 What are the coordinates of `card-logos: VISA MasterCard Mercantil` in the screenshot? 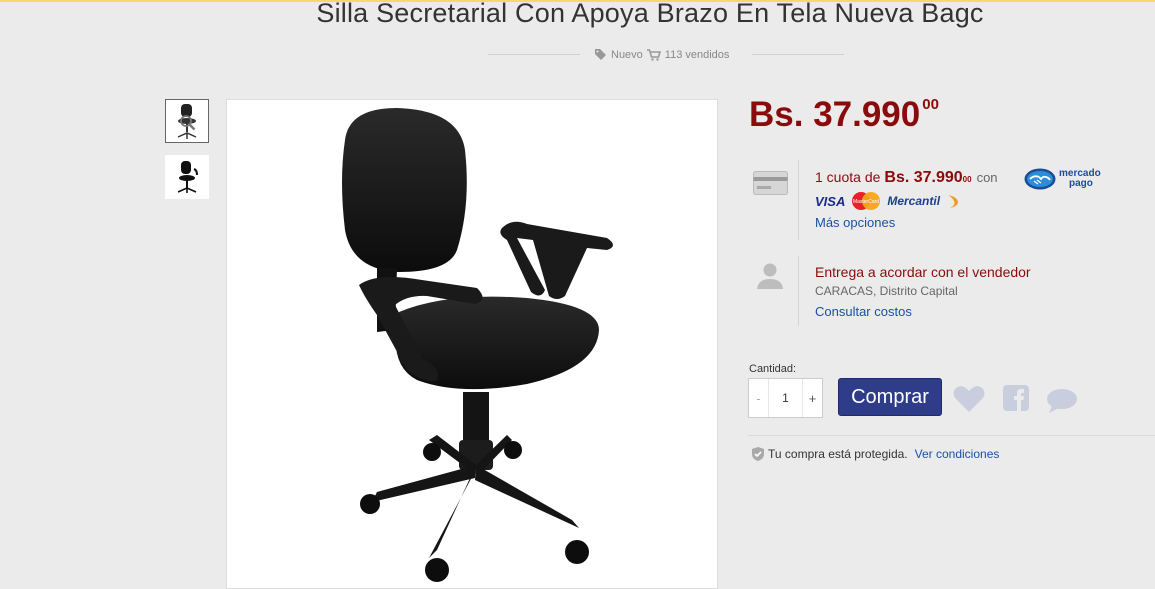 It's located at (887, 201).